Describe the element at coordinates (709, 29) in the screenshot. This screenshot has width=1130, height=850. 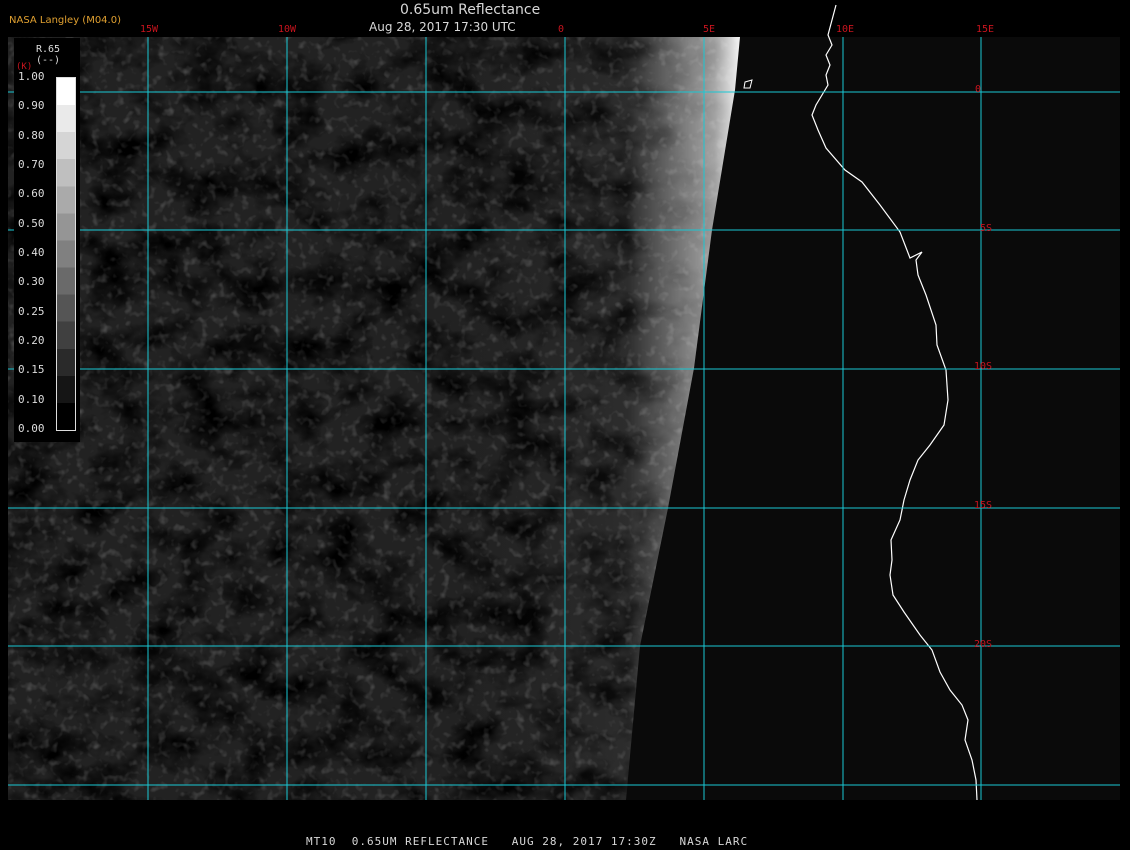
I see `lon-label-5e: 5E` at that location.